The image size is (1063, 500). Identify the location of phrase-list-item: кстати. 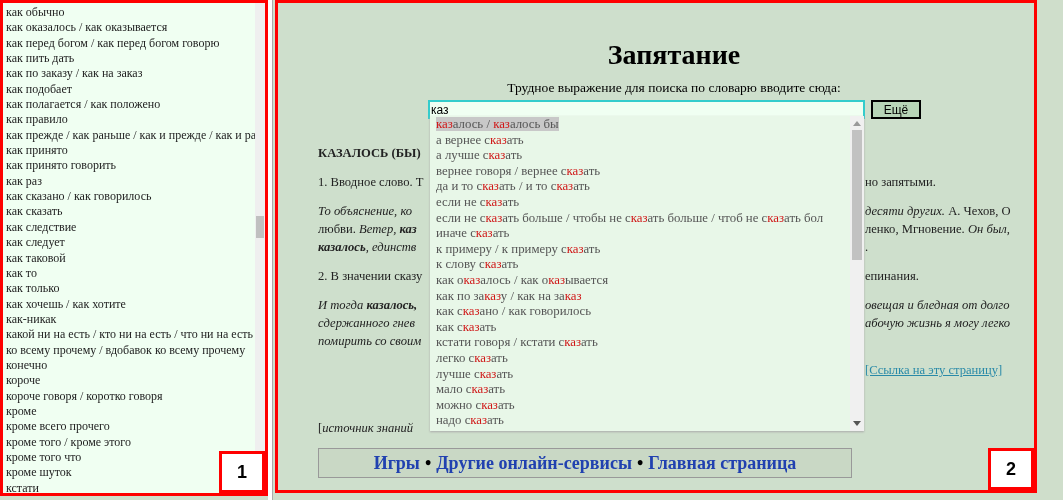
(22, 486).